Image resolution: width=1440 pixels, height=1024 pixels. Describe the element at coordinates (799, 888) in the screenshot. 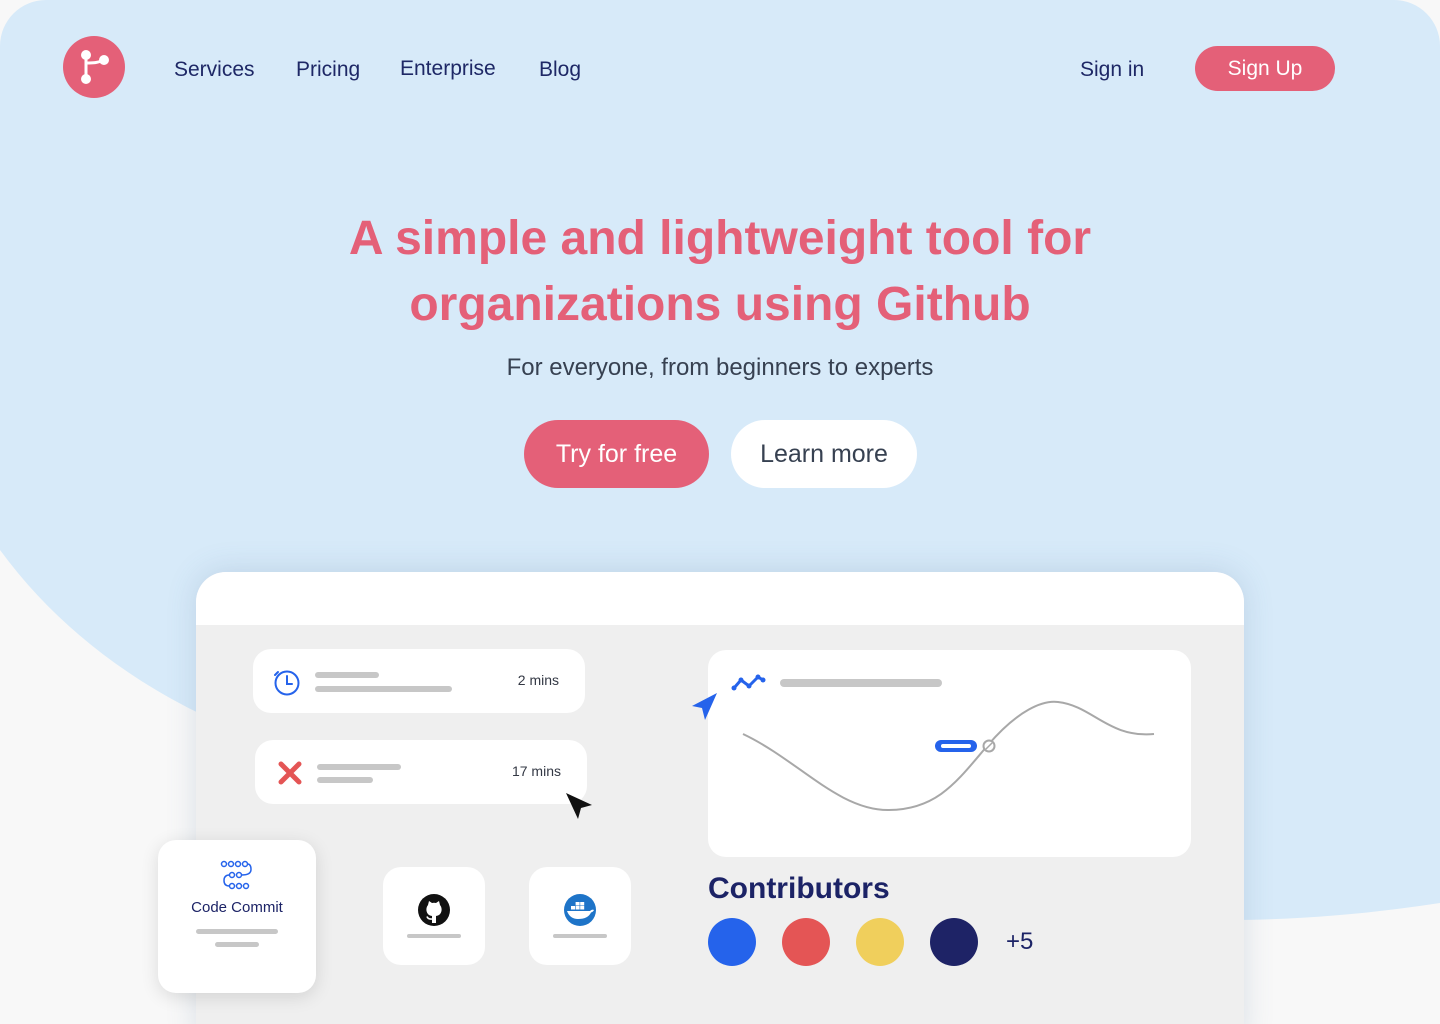

I see `contributors-title: Contributors` at that location.